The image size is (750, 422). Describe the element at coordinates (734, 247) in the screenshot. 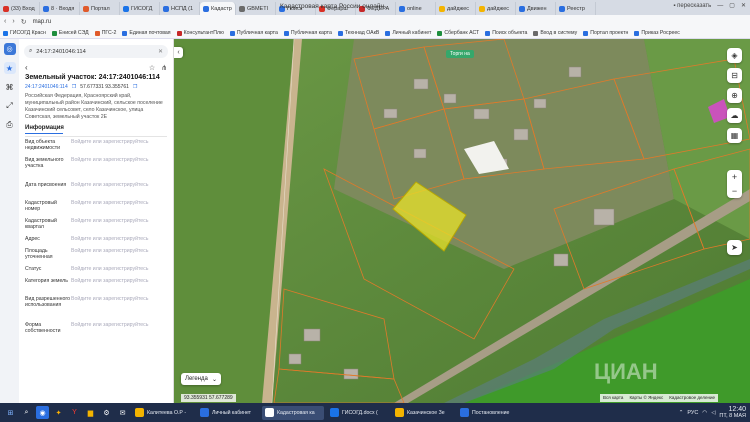

I see `locate-icon: ➤` at that location.